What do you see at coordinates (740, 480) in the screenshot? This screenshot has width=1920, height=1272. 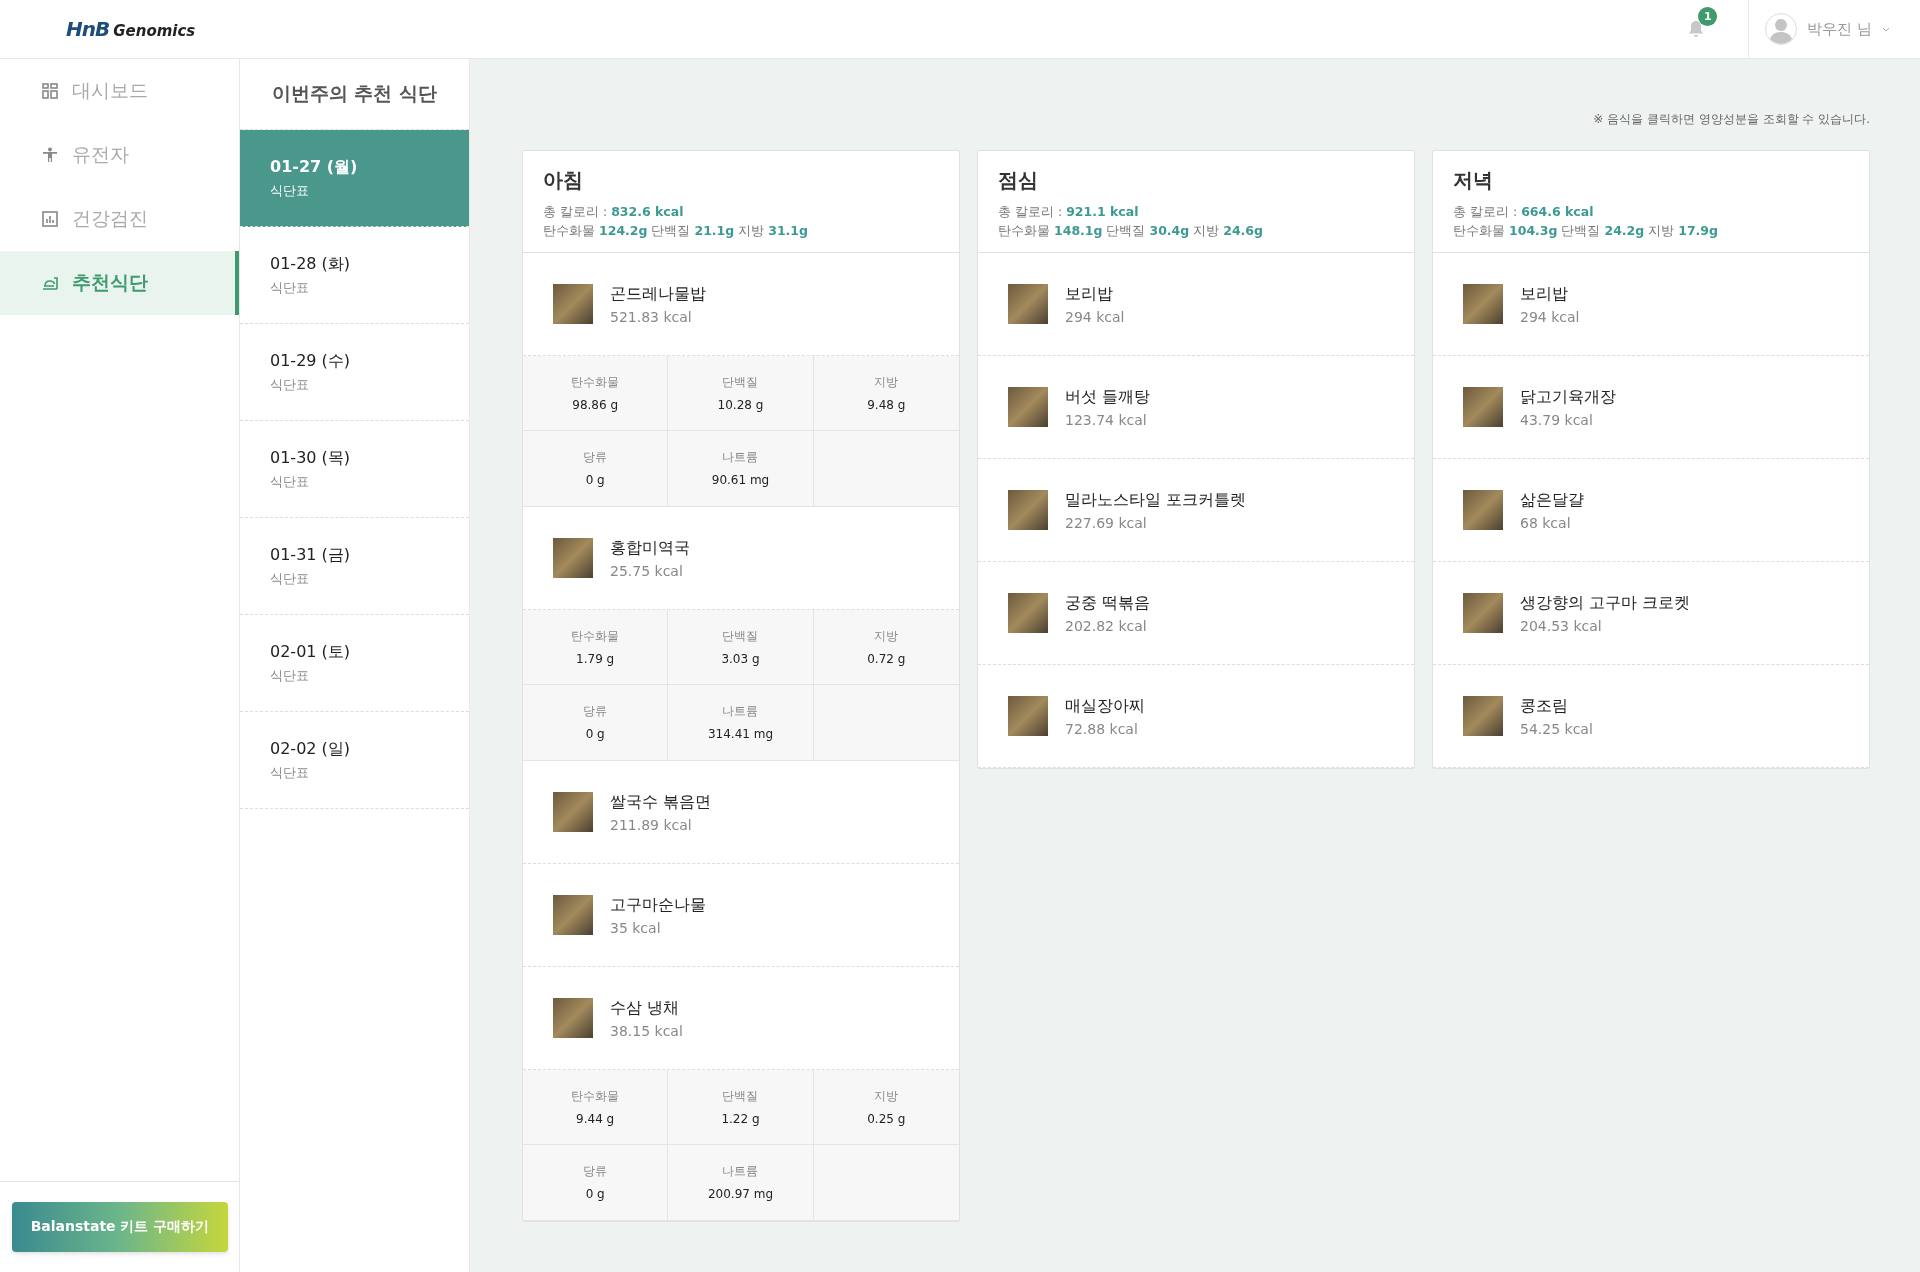 I see `nutrient-value: 90.61 mg` at bounding box center [740, 480].